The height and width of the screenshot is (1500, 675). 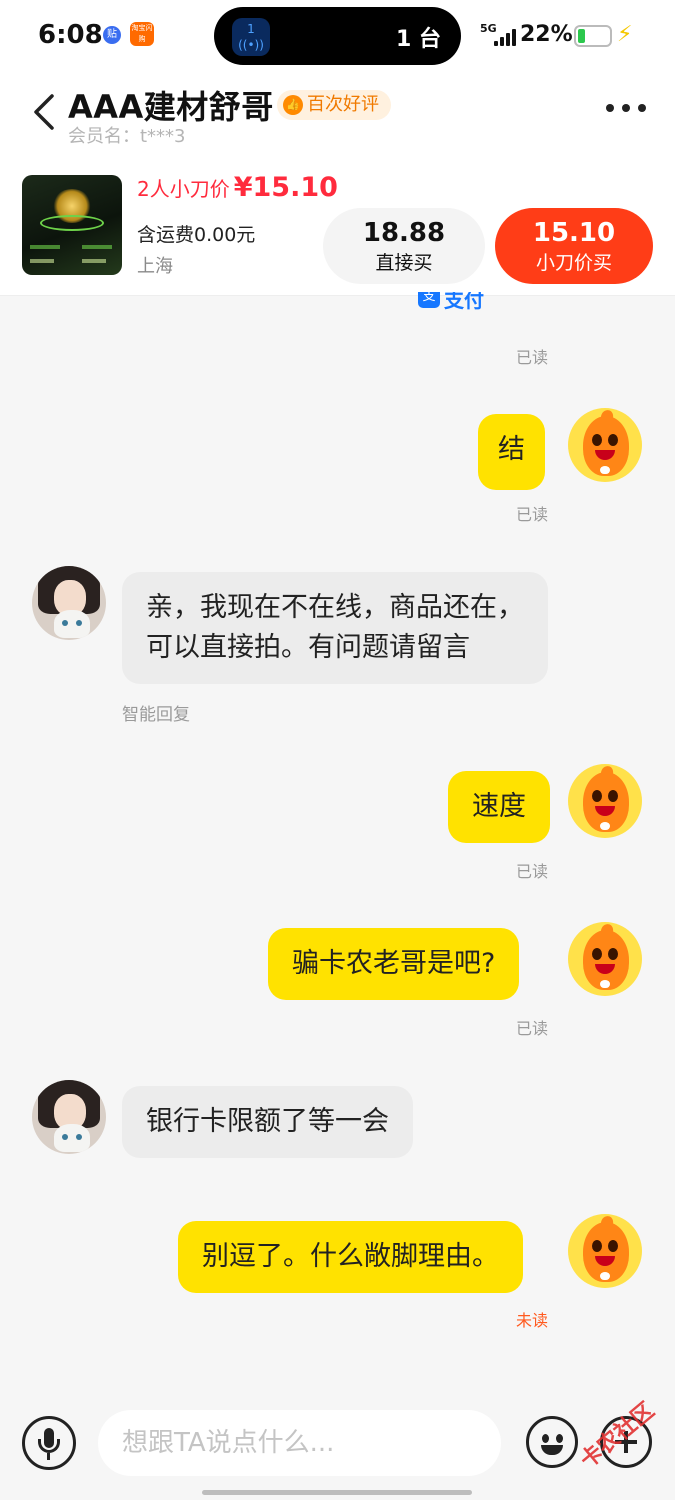 What do you see at coordinates (574, 233) in the screenshot?
I see `cut-price: 15.10` at bounding box center [574, 233].